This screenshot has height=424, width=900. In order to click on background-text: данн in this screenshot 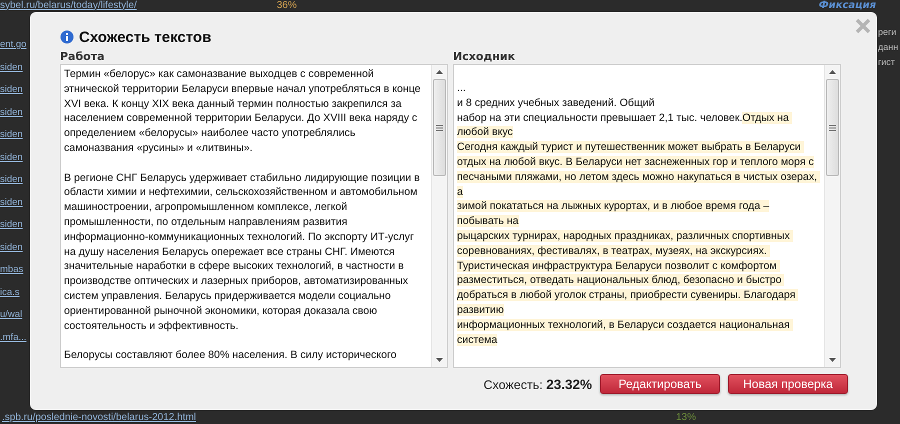, I will do `click(889, 47)`.